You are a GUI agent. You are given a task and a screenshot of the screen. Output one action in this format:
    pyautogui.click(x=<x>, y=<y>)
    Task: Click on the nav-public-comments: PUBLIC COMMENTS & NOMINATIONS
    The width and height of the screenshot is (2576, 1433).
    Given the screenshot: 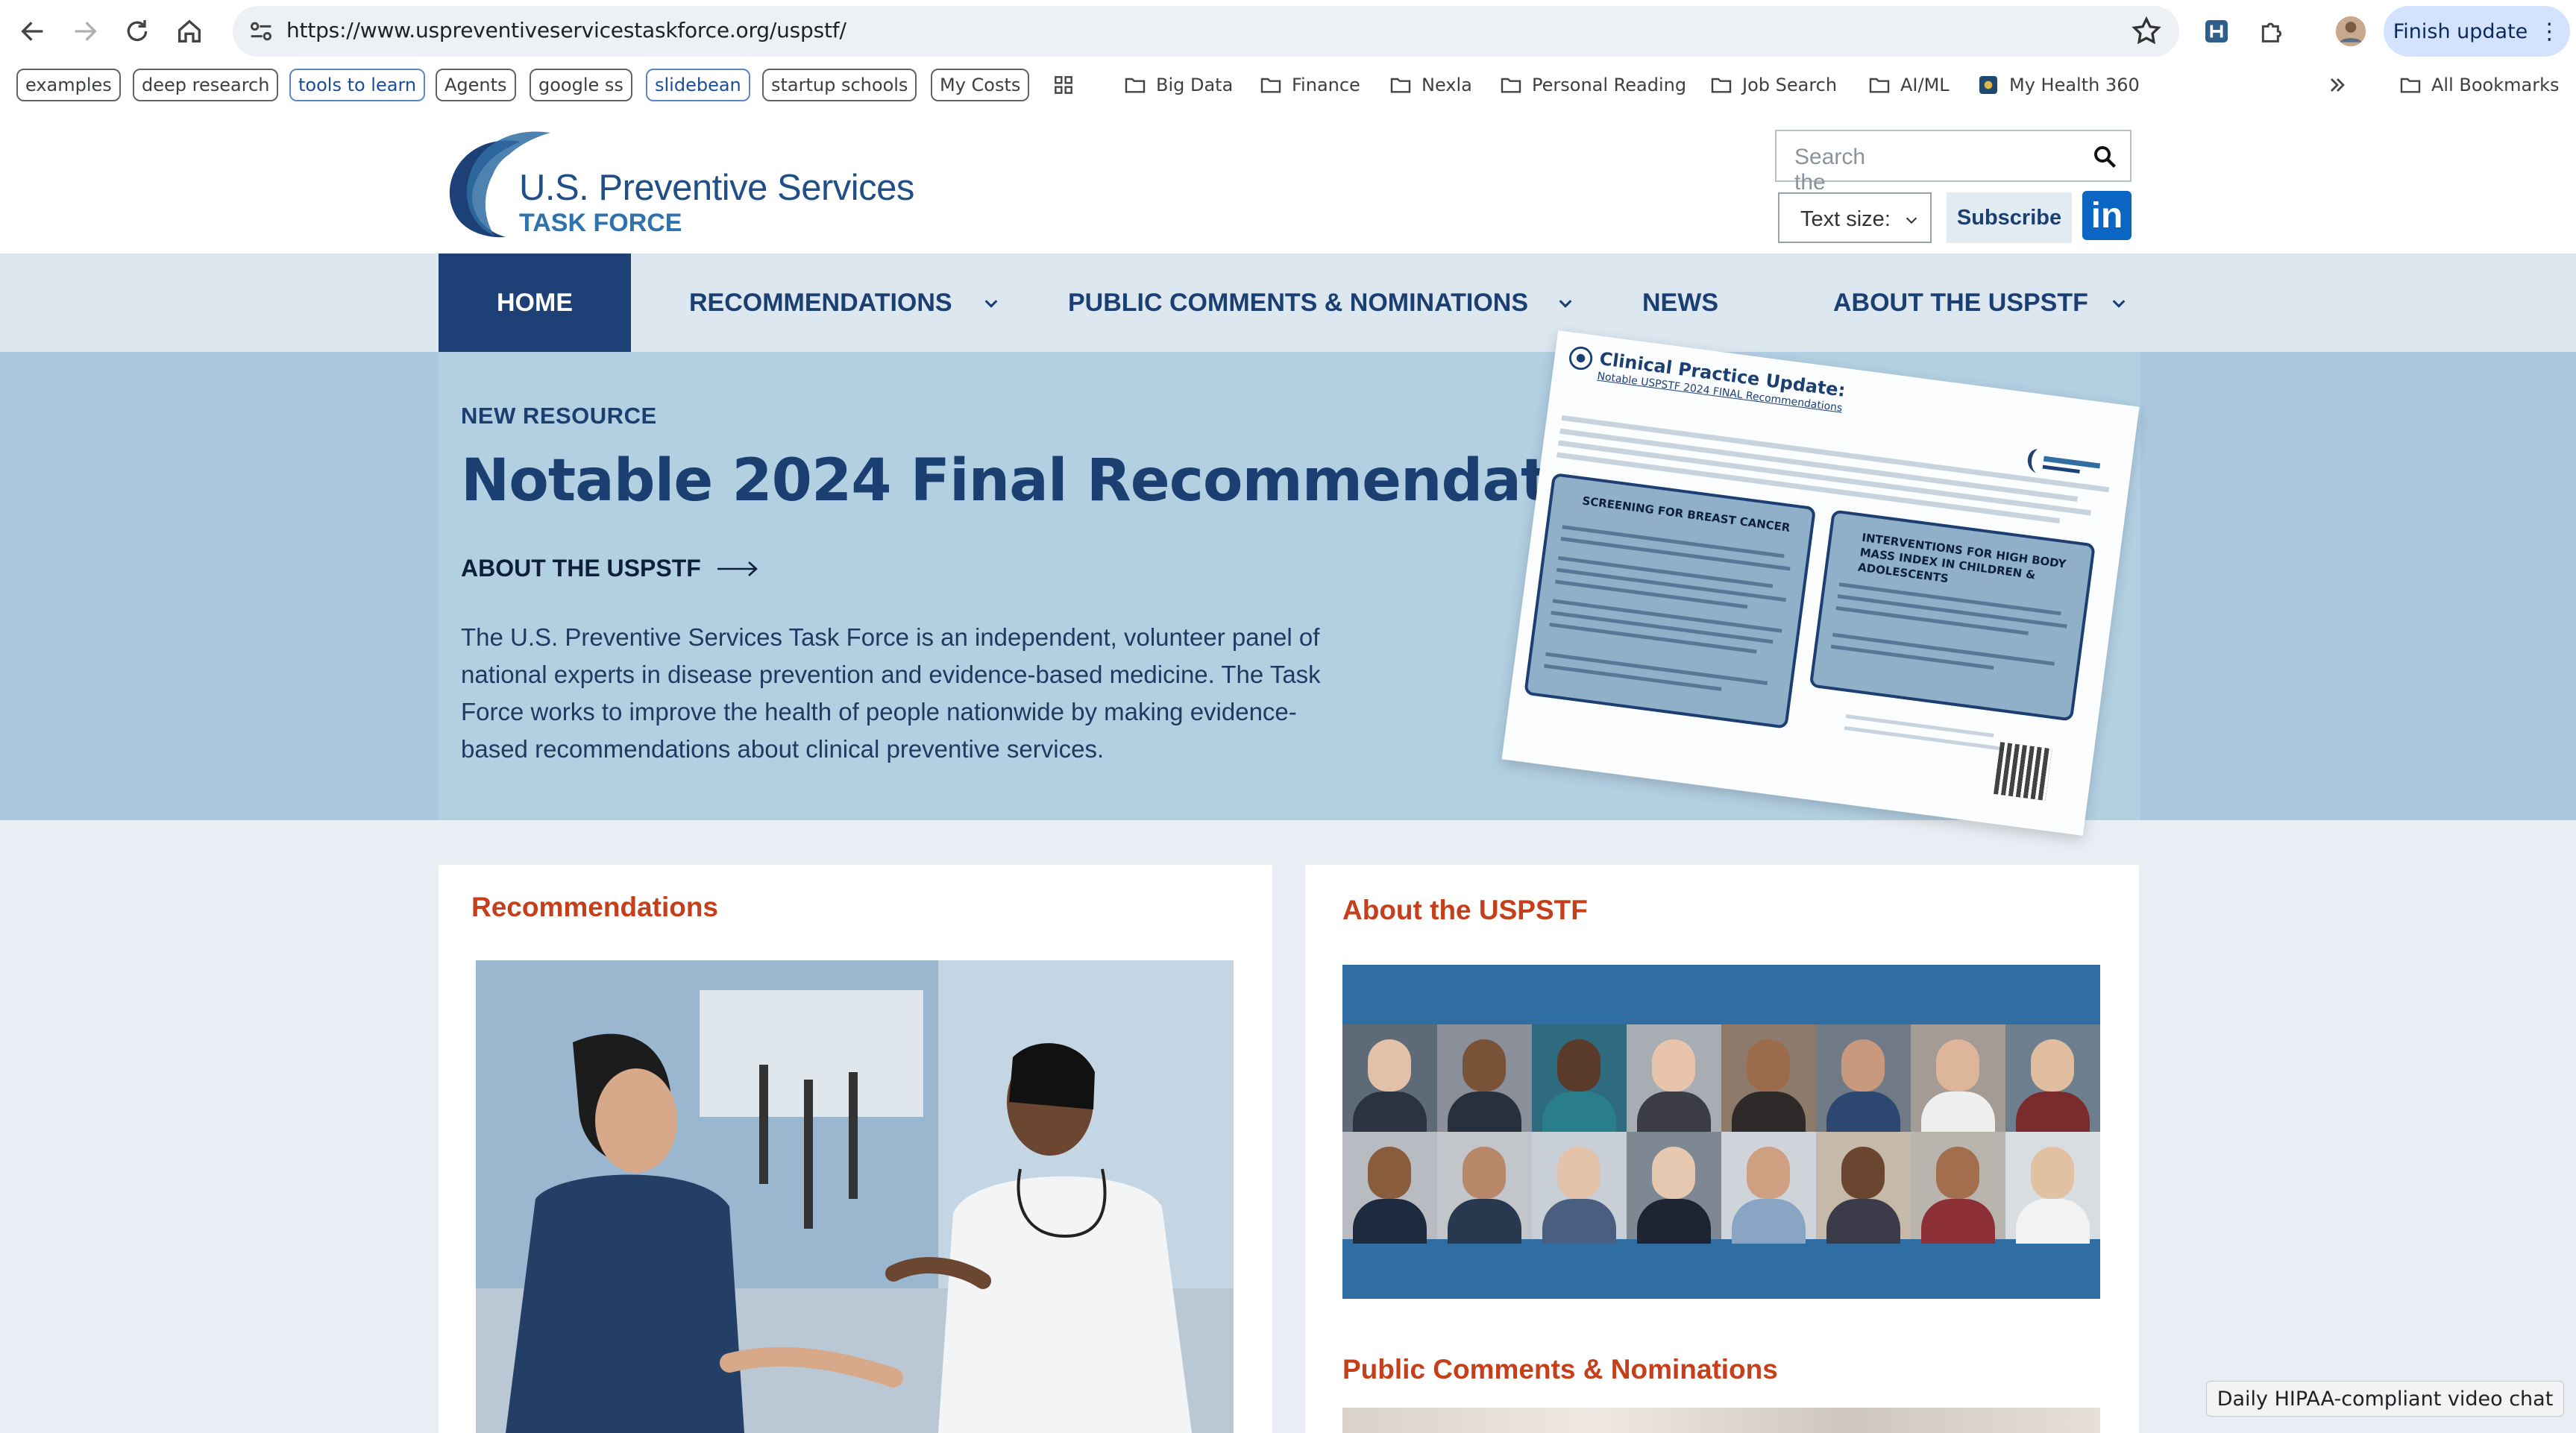 What is the action you would take?
    pyautogui.click(x=1326, y=303)
    